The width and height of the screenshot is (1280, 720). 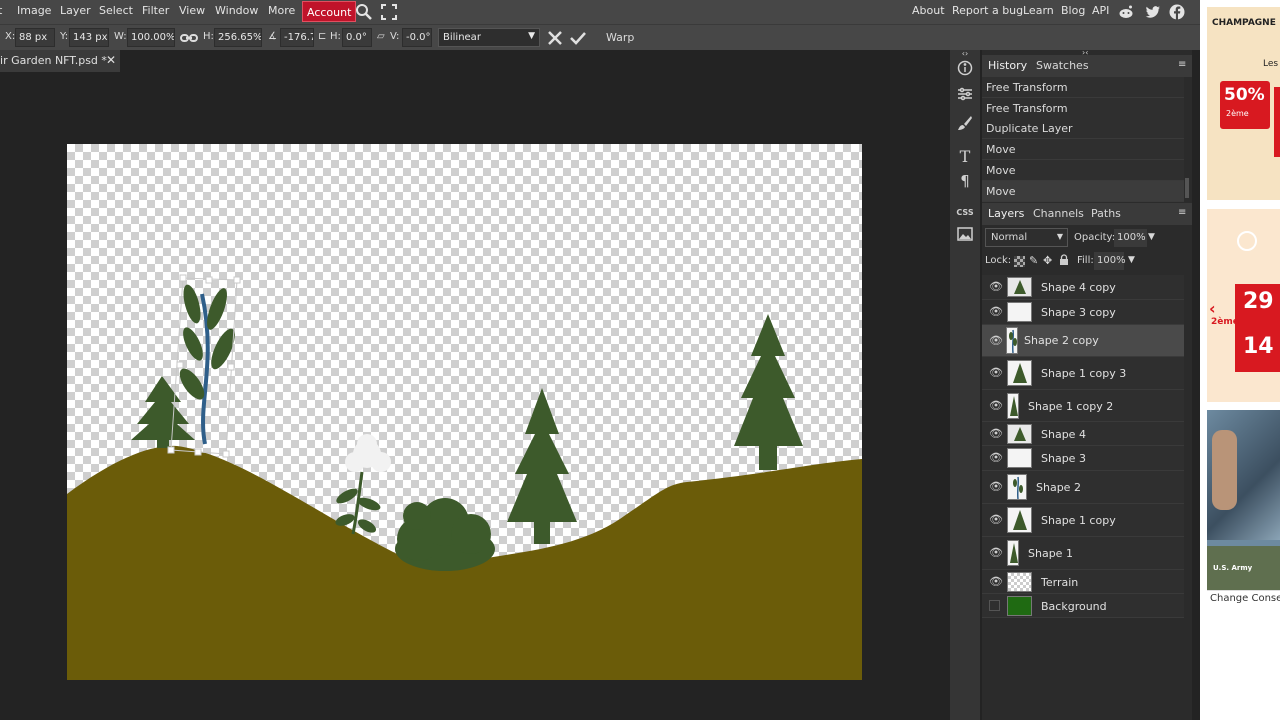 I want to click on text-tool-icon: T, so click(x=965, y=157).